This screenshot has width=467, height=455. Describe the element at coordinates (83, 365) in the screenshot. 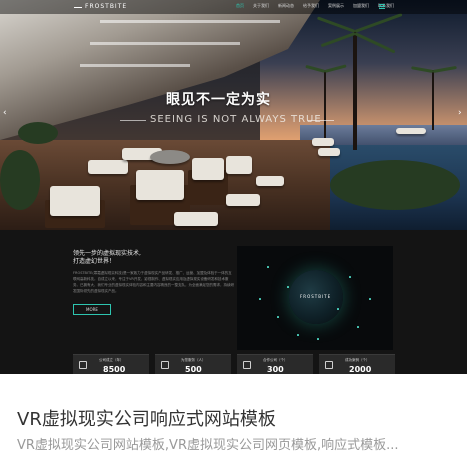

I see `calendar-icon` at that location.